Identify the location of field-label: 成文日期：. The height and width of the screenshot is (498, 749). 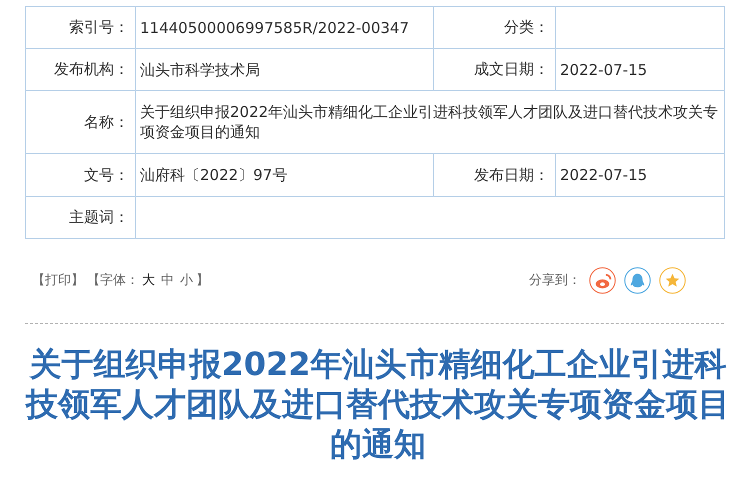
(511, 69).